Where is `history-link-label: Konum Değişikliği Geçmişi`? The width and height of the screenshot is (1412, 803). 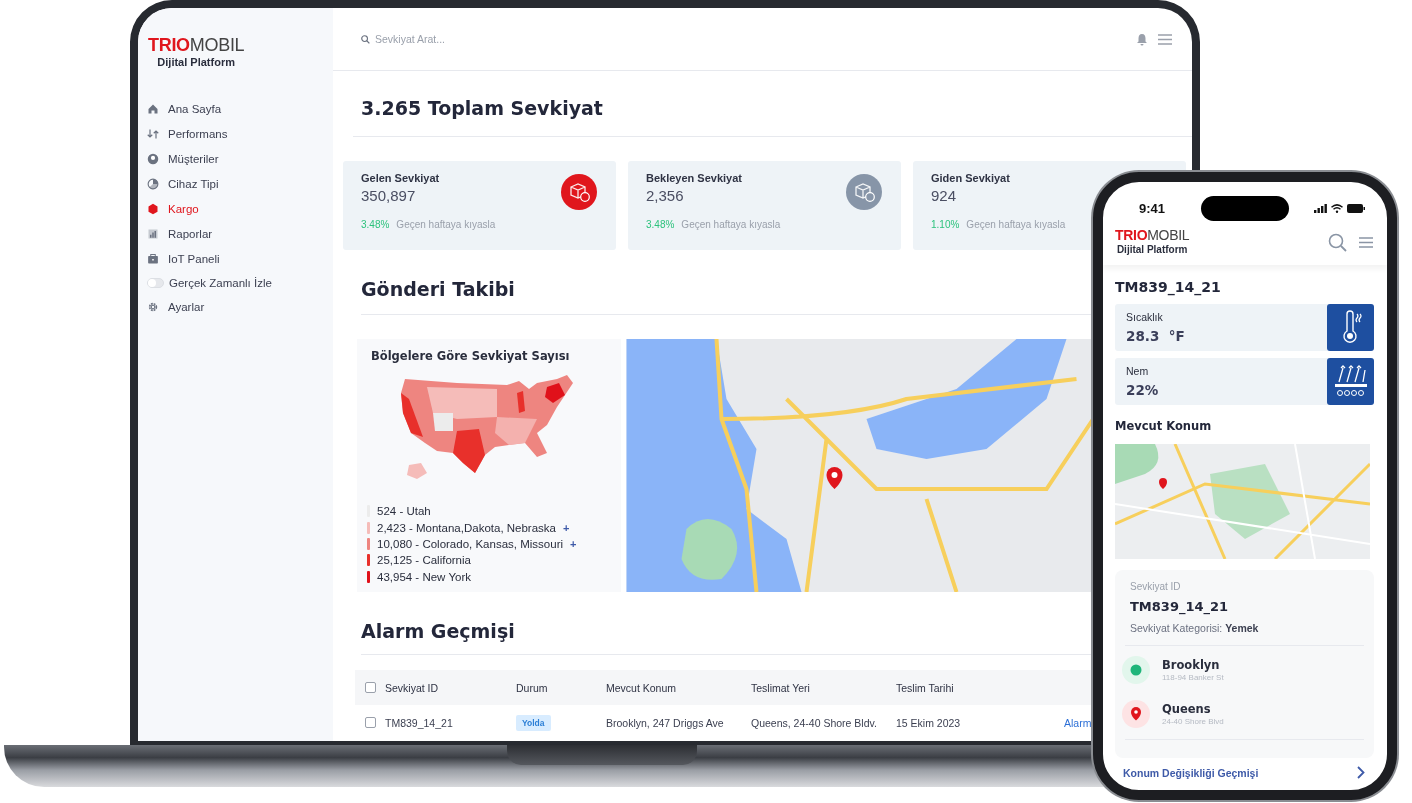 history-link-label: Konum Değişikliği Geçmişi is located at coordinates (1191, 772).